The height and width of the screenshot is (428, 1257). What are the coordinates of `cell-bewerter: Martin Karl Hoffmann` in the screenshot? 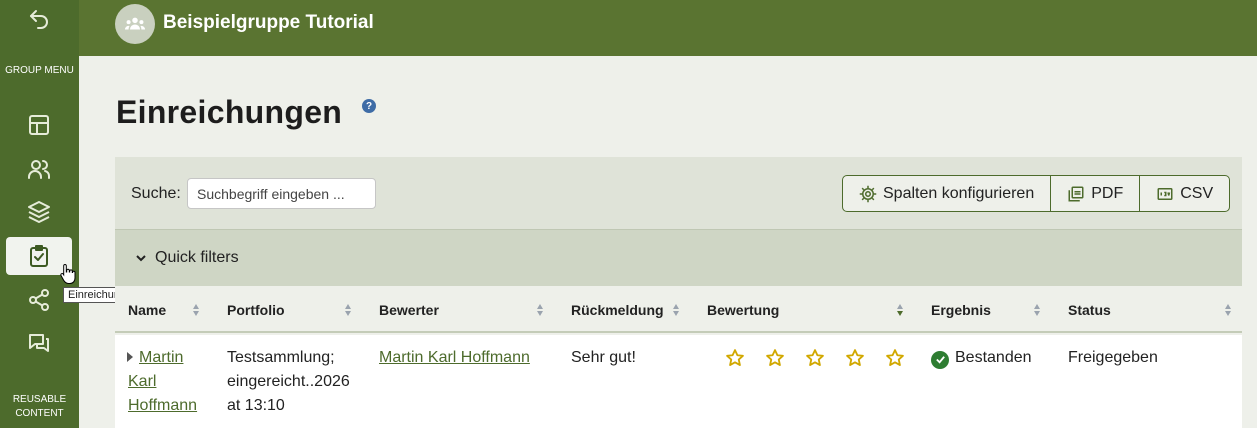 It's located at (454, 358).